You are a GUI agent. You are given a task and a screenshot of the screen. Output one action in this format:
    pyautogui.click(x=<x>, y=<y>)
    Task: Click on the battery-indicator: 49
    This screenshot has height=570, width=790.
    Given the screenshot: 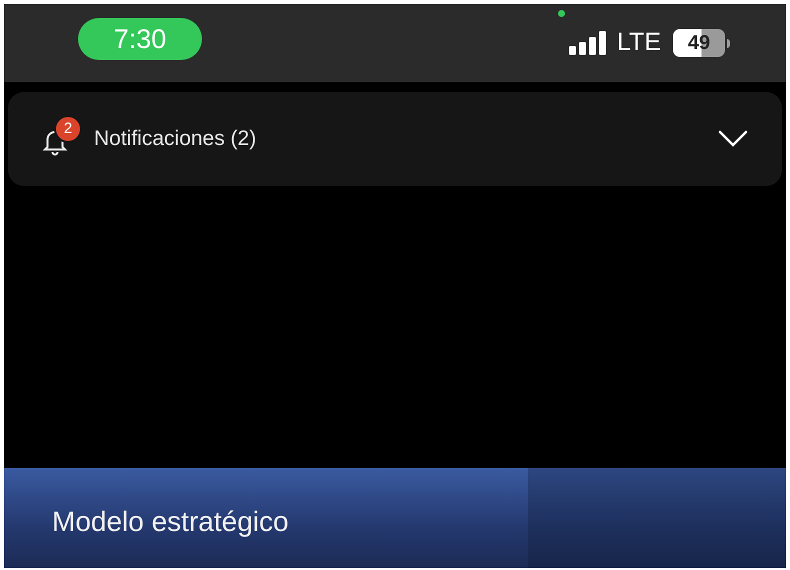 What is the action you would take?
    pyautogui.click(x=699, y=43)
    